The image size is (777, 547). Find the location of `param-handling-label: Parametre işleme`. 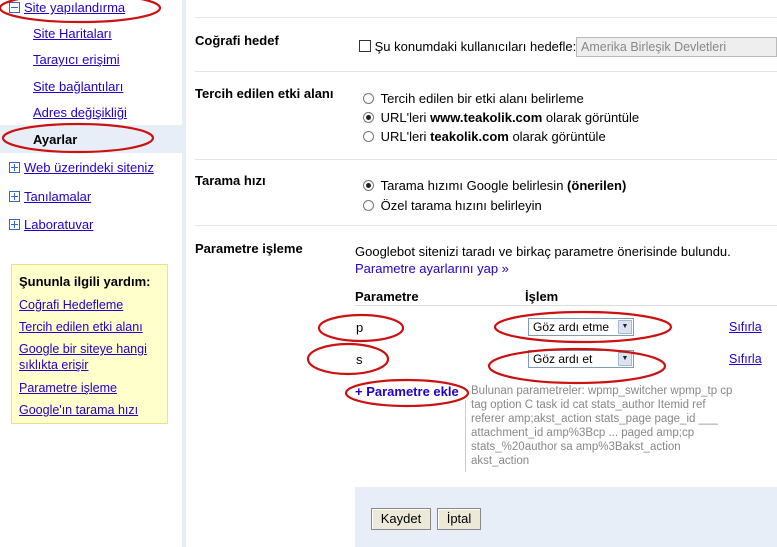

param-handling-label: Parametre işleme is located at coordinates (249, 248).